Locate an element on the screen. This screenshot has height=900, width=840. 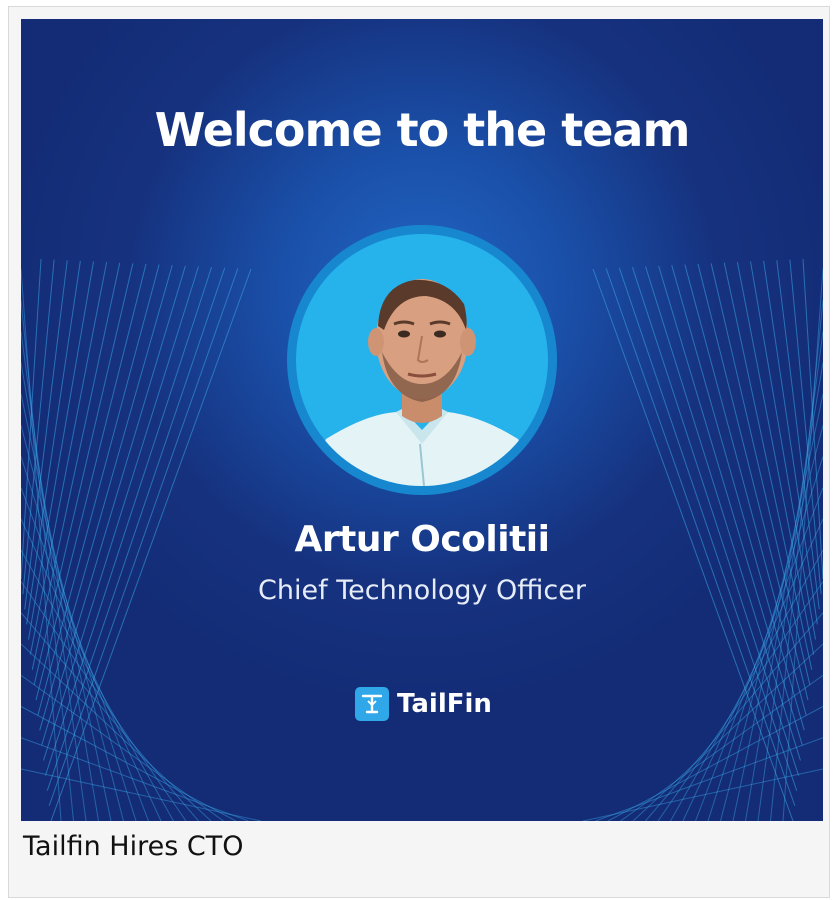
avatar-ring is located at coordinates (422, 360).